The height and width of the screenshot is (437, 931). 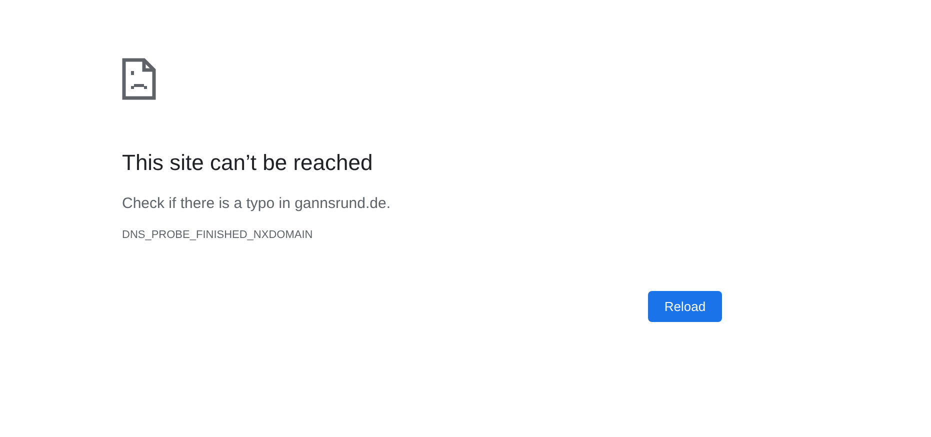 I want to click on reload-button: Reload, so click(x=685, y=306).